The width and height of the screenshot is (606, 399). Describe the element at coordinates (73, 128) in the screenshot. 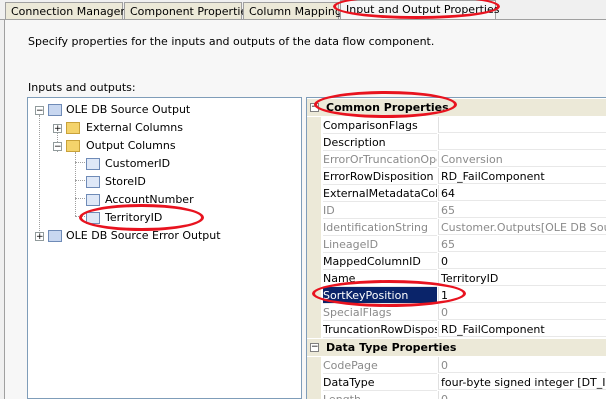

I see `folder-icon` at that location.